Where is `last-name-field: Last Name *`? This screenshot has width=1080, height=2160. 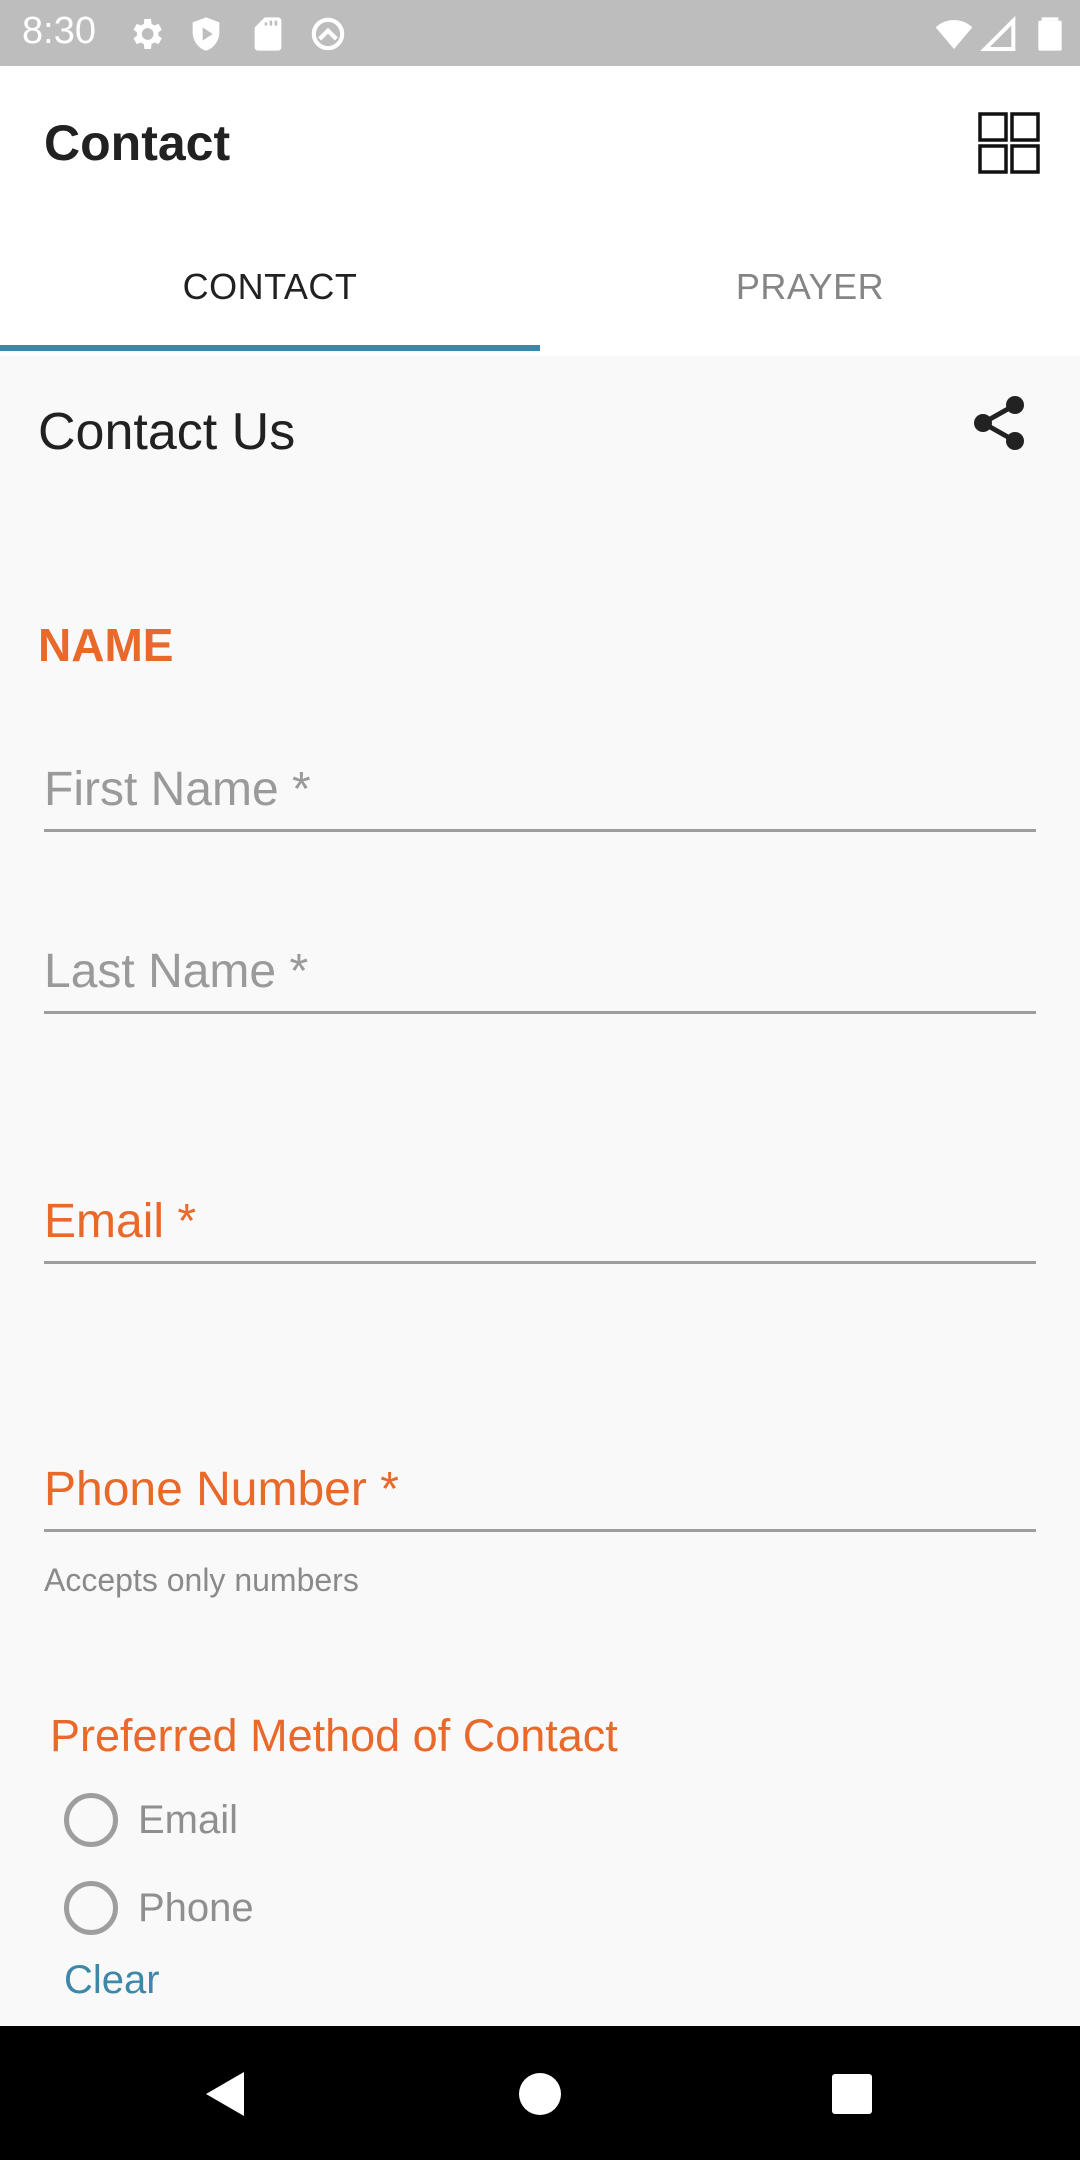
last-name-field: Last Name * is located at coordinates (540, 979).